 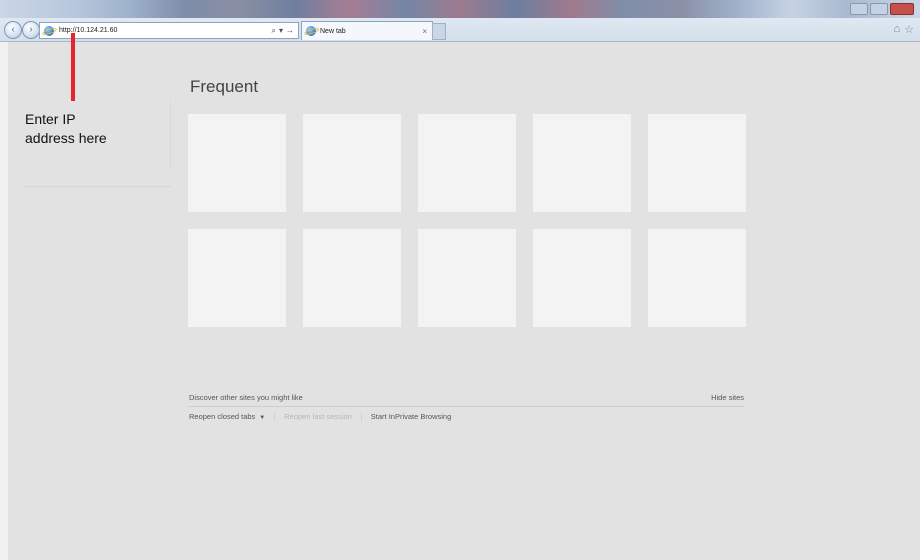 What do you see at coordinates (290, 30) in the screenshot?
I see `go-arrow-icon: →` at bounding box center [290, 30].